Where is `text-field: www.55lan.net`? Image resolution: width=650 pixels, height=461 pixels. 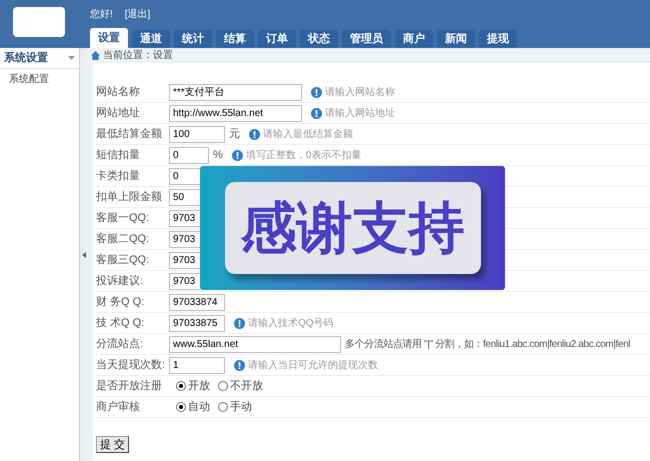
text-field: www.55lan.net is located at coordinates (255, 344).